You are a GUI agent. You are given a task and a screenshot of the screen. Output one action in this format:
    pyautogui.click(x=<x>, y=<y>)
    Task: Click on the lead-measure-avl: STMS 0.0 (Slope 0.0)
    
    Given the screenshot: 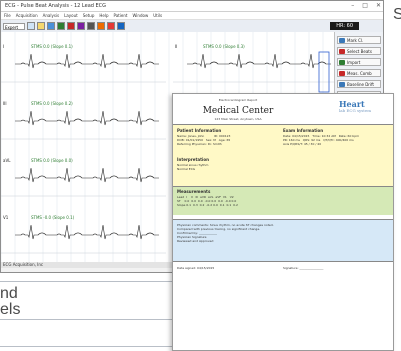 What is the action you would take?
    pyautogui.click(x=52, y=160)
    